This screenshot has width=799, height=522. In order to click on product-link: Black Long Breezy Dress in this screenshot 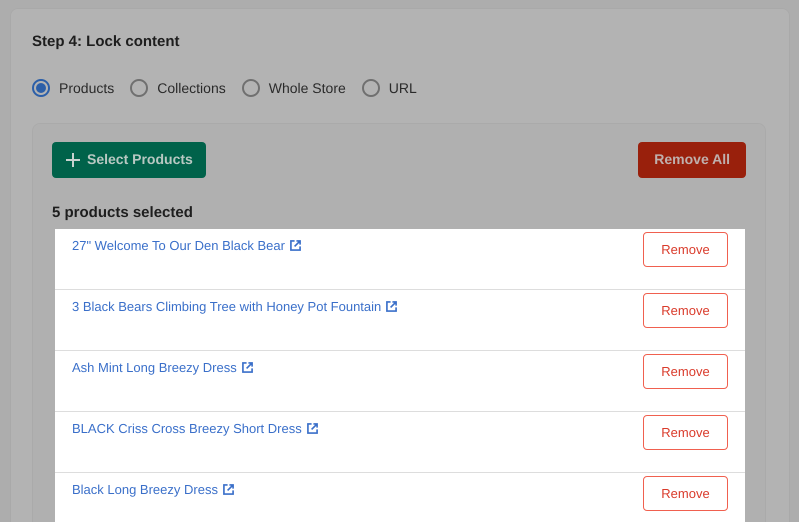, I will do `click(153, 490)`.